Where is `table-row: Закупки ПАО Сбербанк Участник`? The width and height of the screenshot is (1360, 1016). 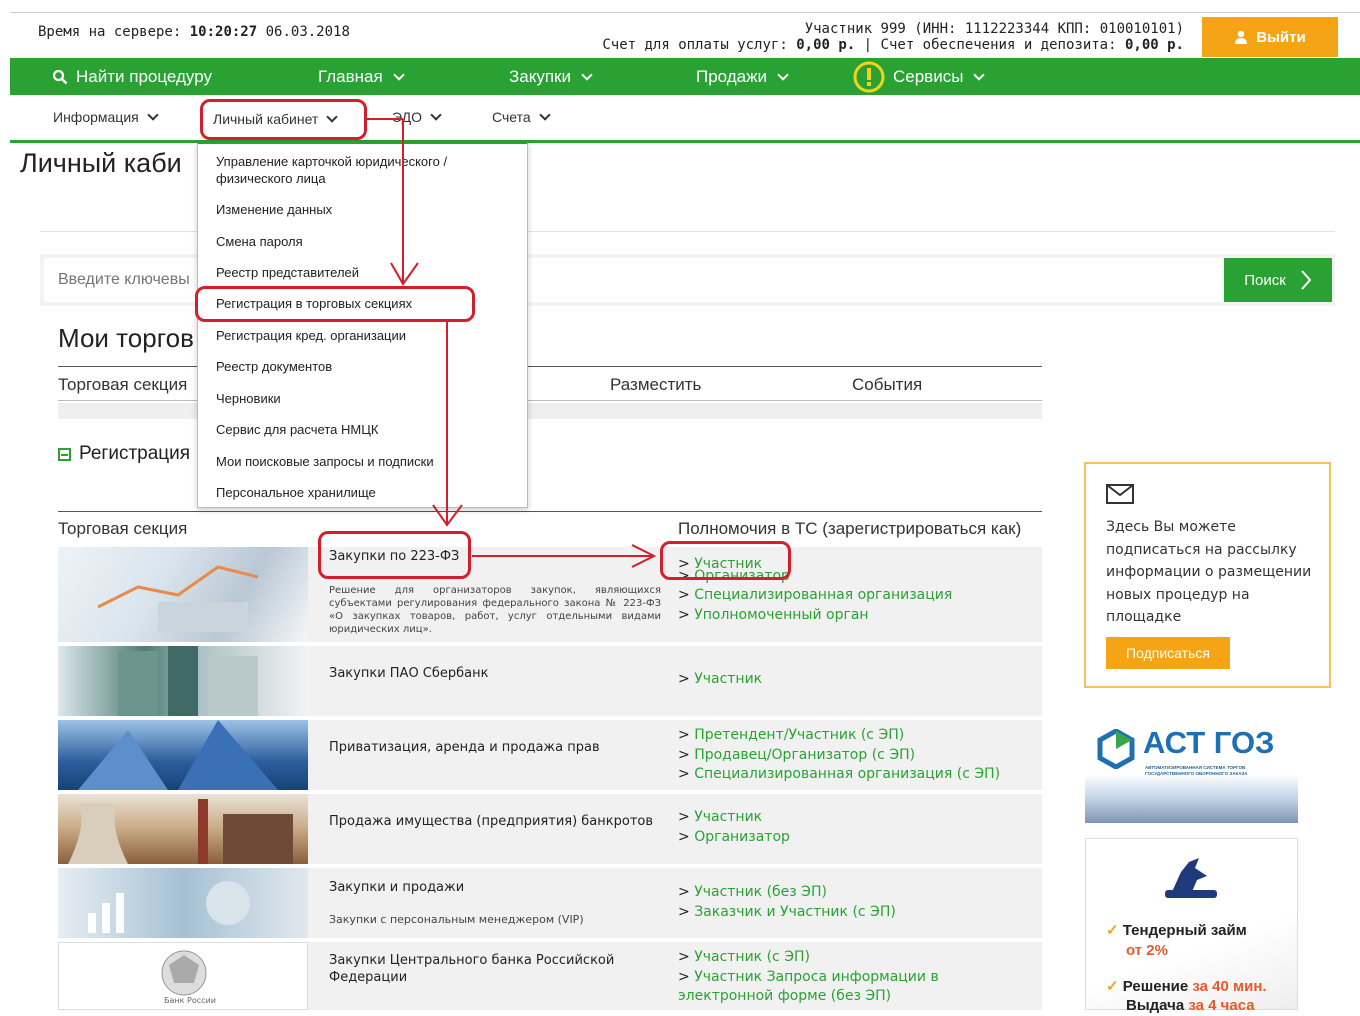
table-row: Закупки ПАО Сбербанк Участник is located at coordinates (550, 681).